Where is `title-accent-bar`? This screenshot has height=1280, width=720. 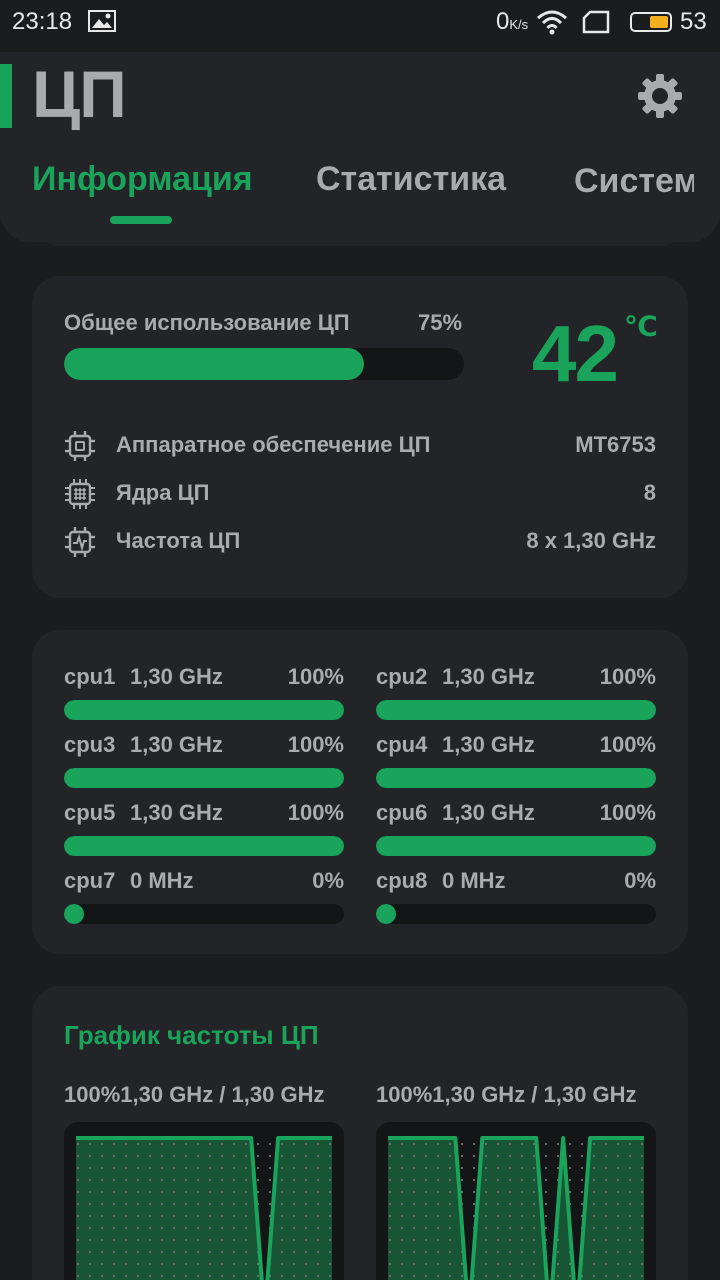
title-accent-bar is located at coordinates (6, 96).